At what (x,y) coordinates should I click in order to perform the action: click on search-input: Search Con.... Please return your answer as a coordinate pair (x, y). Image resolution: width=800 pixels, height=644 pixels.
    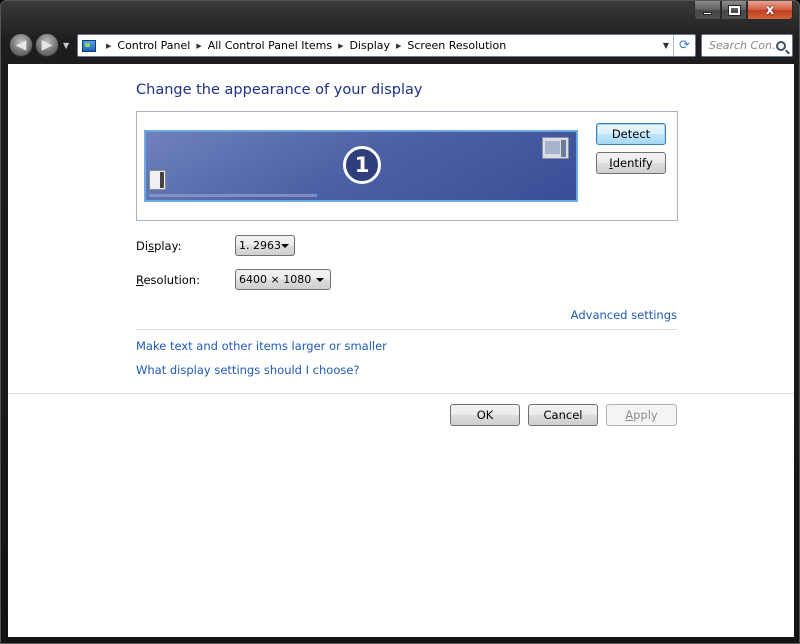
    Looking at the image, I should click on (742, 45).